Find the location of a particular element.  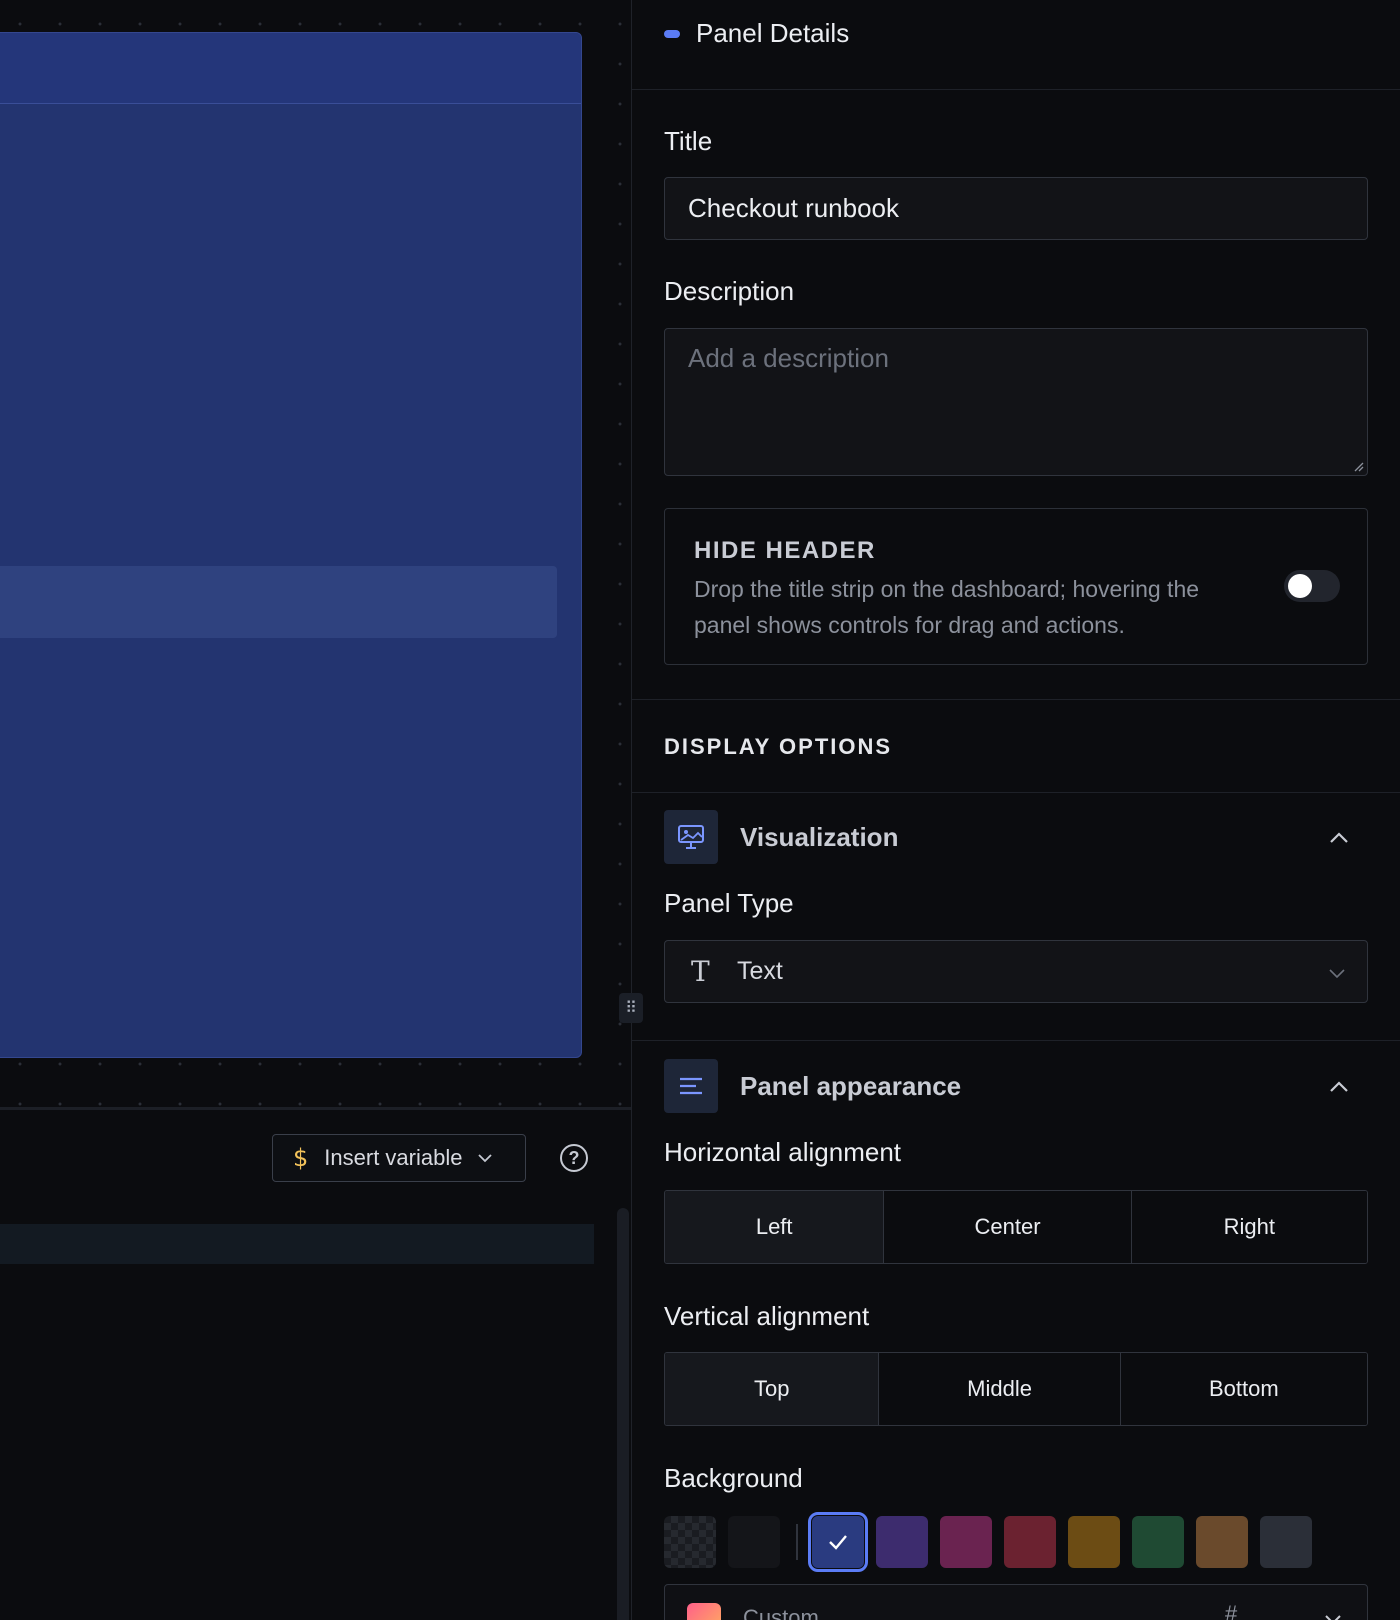

help-icon: ? is located at coordinates (574, 1158).